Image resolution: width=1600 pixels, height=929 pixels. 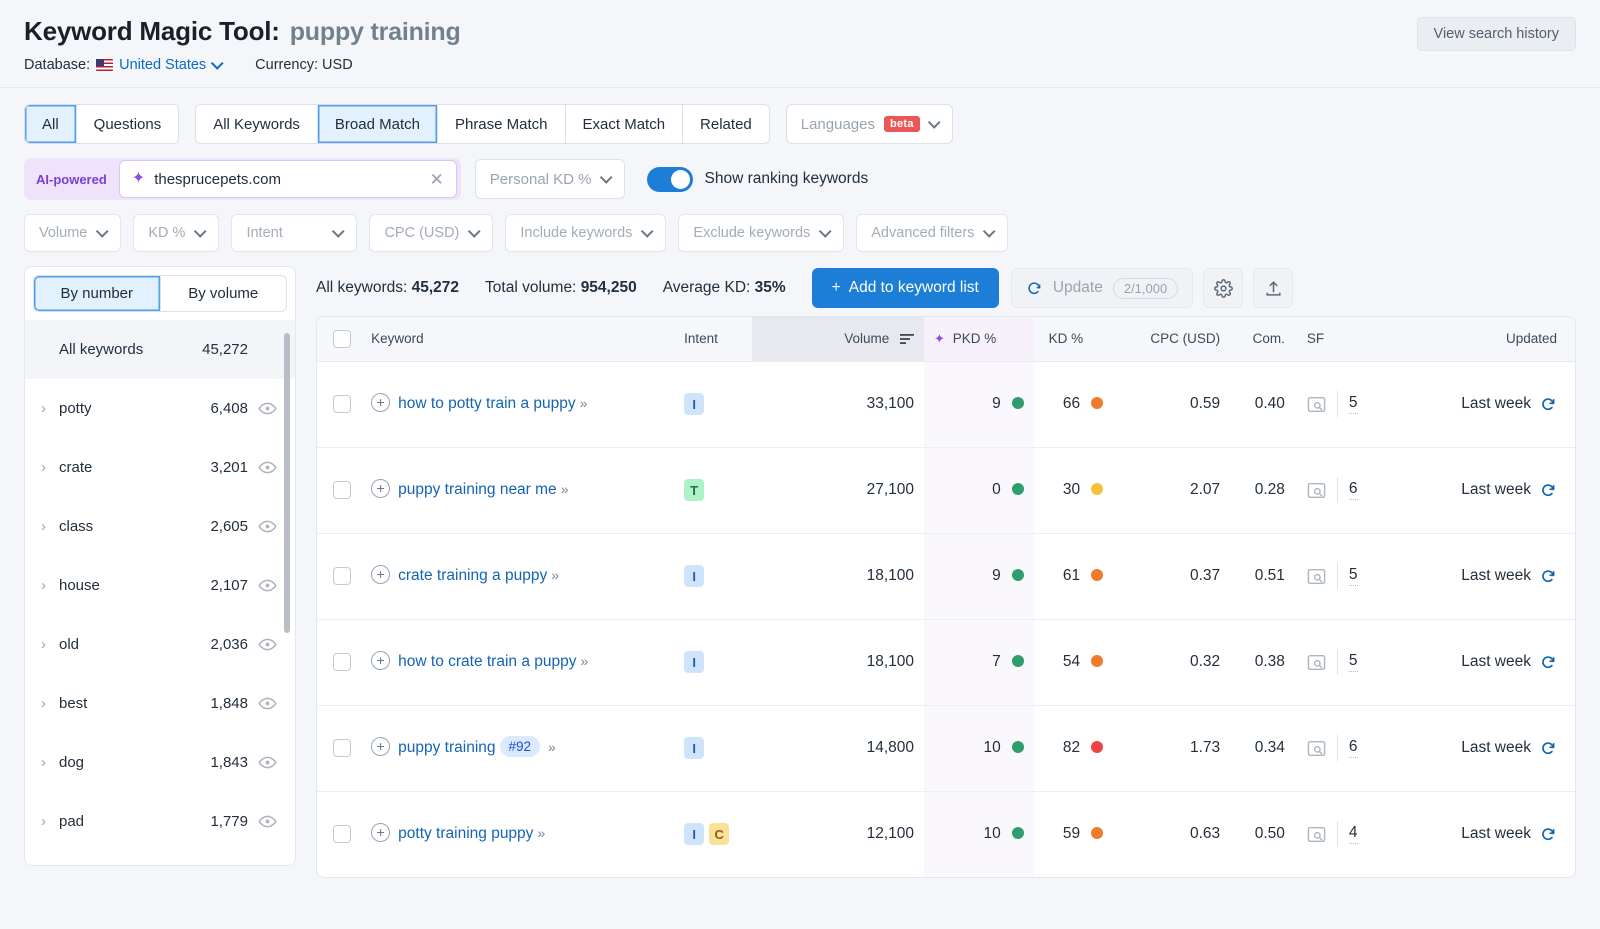 What do you see at coordinates (162, 65) in the screenshot?
I see `database-value: United States` at bounding box center [162, 65].